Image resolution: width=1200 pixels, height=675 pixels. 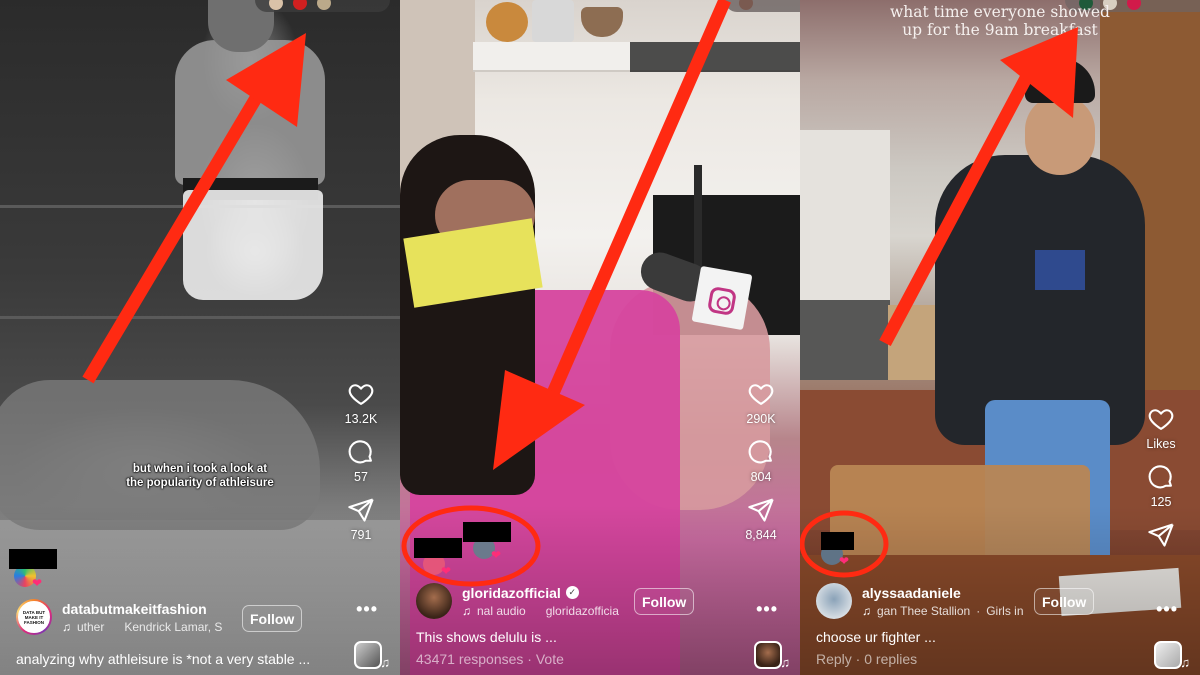 I want to click on avatar-logo-text: DATA BUT MAKE IT FASHION, so click(x=34, y=617).